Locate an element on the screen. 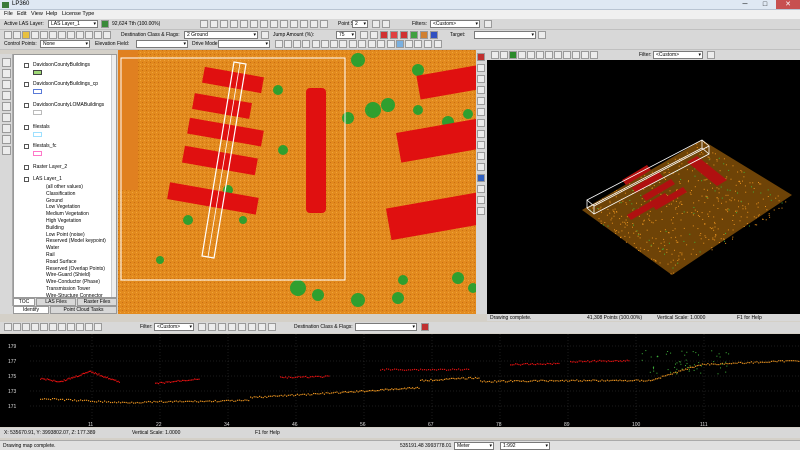  active-las-select: LAS Layer_1 is located at coordinates (73, 24).